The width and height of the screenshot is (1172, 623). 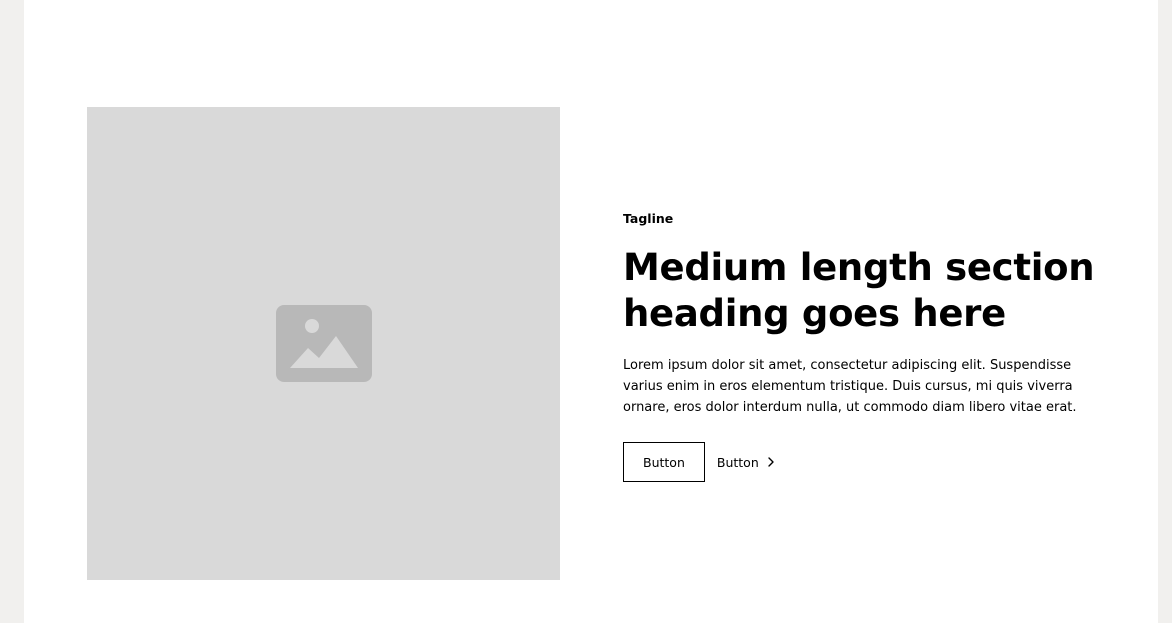 I want to click on outline-button: Button, so click(x=664, y=462).